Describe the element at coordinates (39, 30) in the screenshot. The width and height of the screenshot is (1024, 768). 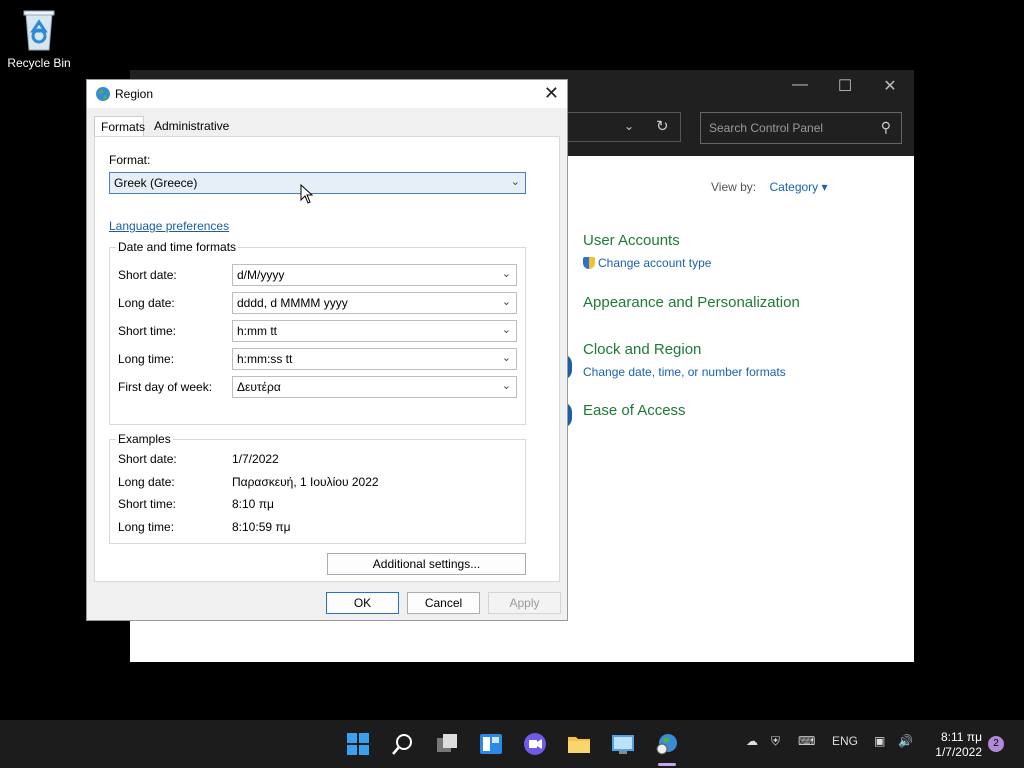
I see `recycle-bin-icon` at that location.